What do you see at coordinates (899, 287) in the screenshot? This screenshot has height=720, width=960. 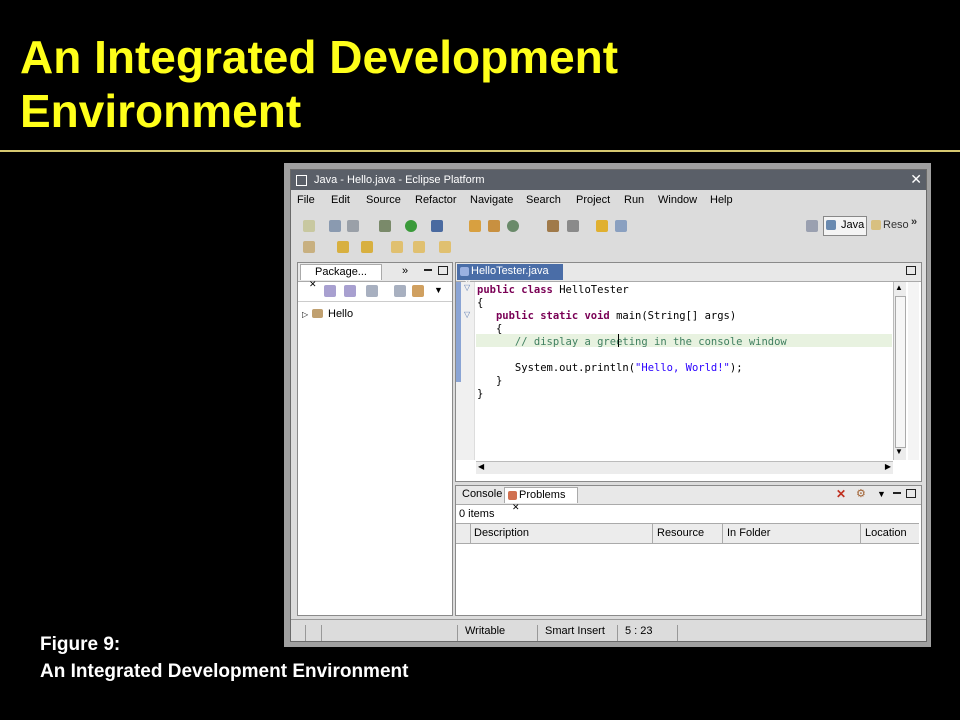 I see `scroll-up-icon: ▲` at bounding box center [899, 287].